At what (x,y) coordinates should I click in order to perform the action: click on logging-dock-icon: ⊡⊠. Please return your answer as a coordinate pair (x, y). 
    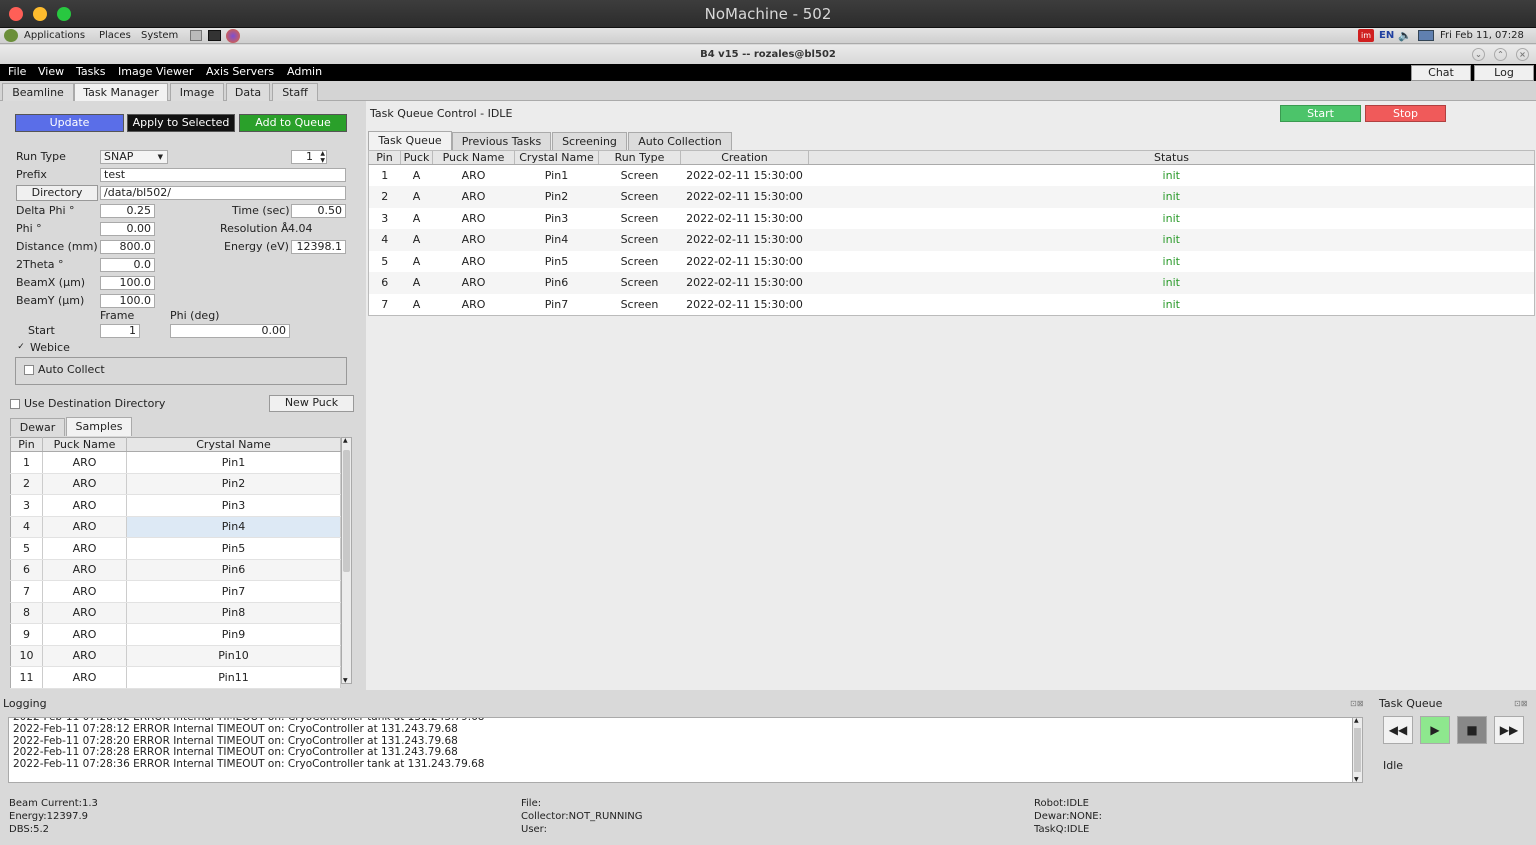
    Looking at the image, I should click on (1356, 704).